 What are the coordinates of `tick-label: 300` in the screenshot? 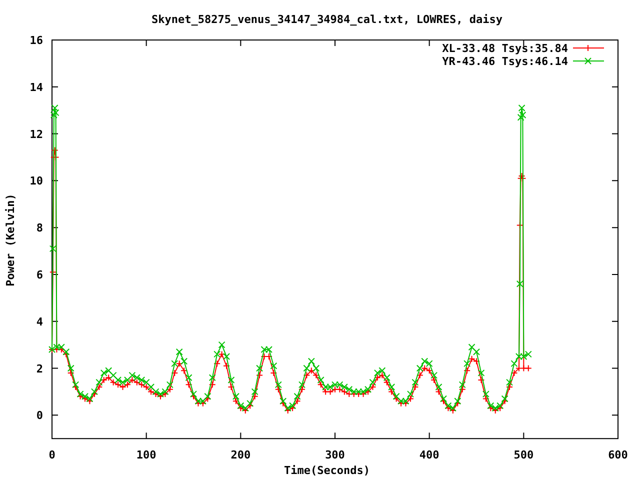 It's located at (335, 455).